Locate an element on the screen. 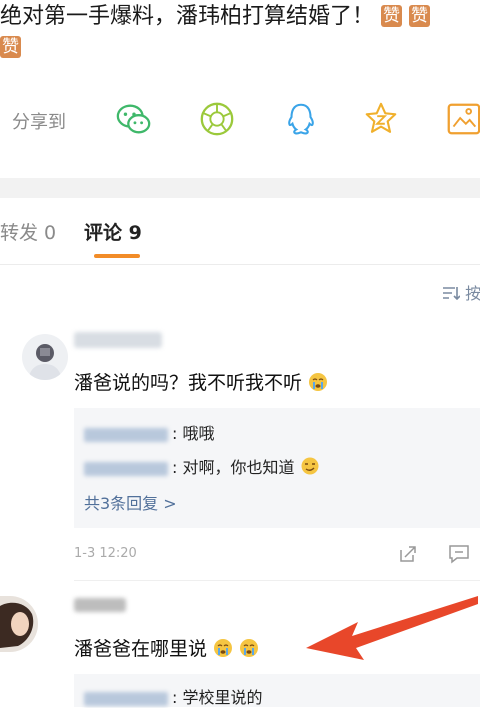 The width and height of the screenshot is (480, 708). reply-text: : 对啊，你也知道 is located at coordinates (233, 467).